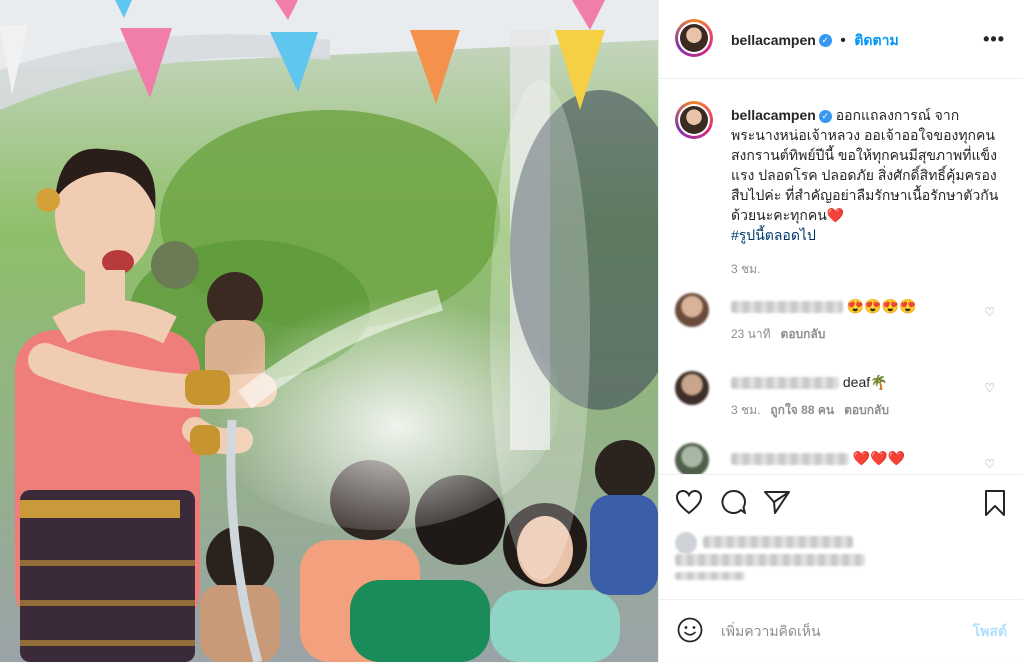 This screenshot has width=1024, height=663. Describe the element at coordinates (694, 38) in the screenshot. I see `avatar` at that location.